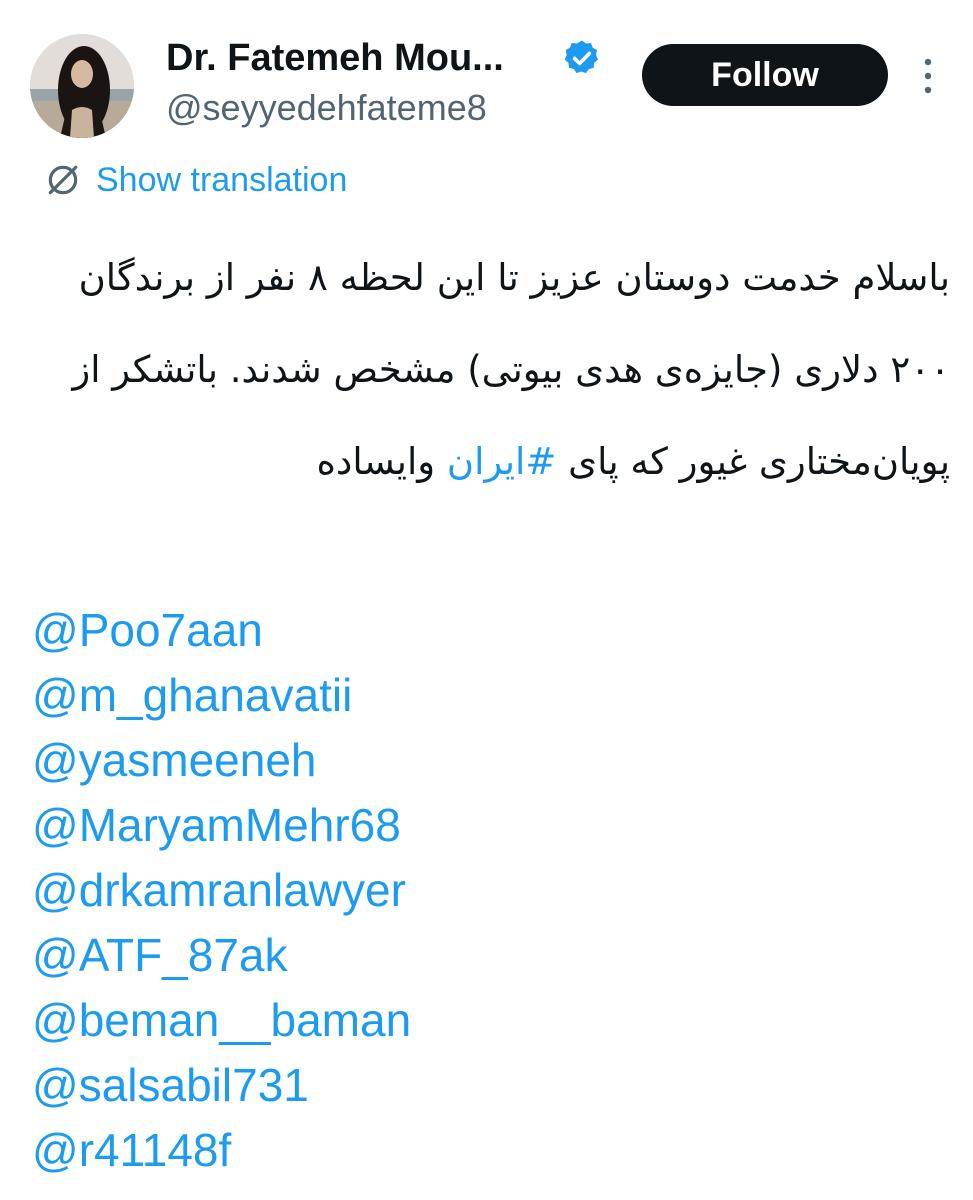 This screenshot has width=973, height=1200. Describe the element at coordinates (222, 179) in the screenshot. I see `show-translation-label: Show translation` at that location.